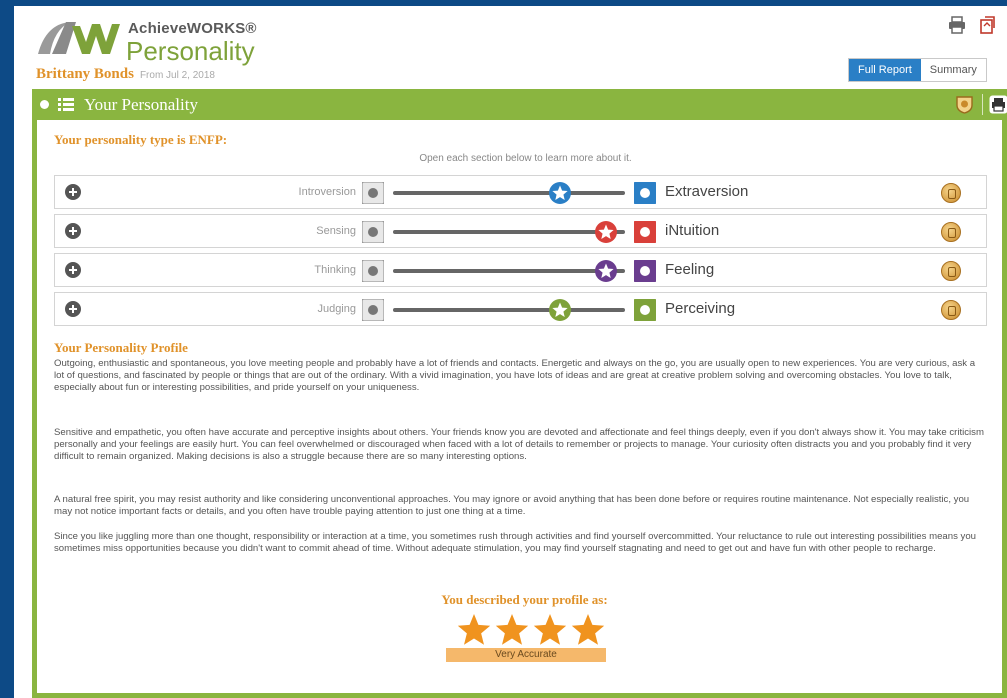  I want to click on collapse-toggle-icon, so click(44, 104).